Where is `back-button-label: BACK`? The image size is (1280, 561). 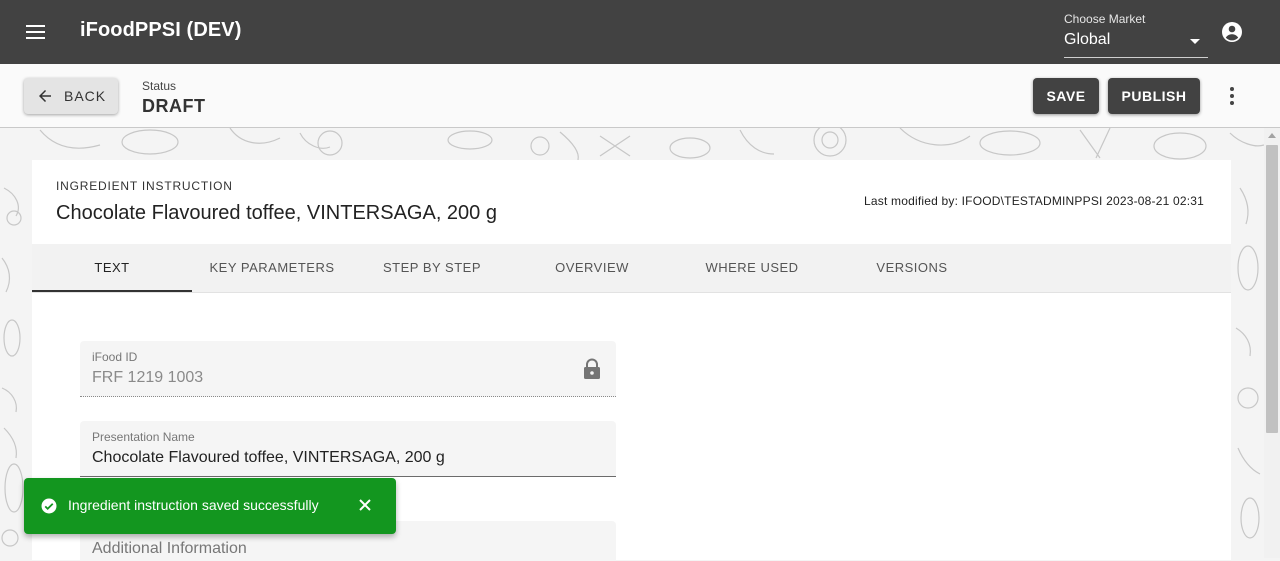
back-button-label: BACK is located at coordinates (85, 96).